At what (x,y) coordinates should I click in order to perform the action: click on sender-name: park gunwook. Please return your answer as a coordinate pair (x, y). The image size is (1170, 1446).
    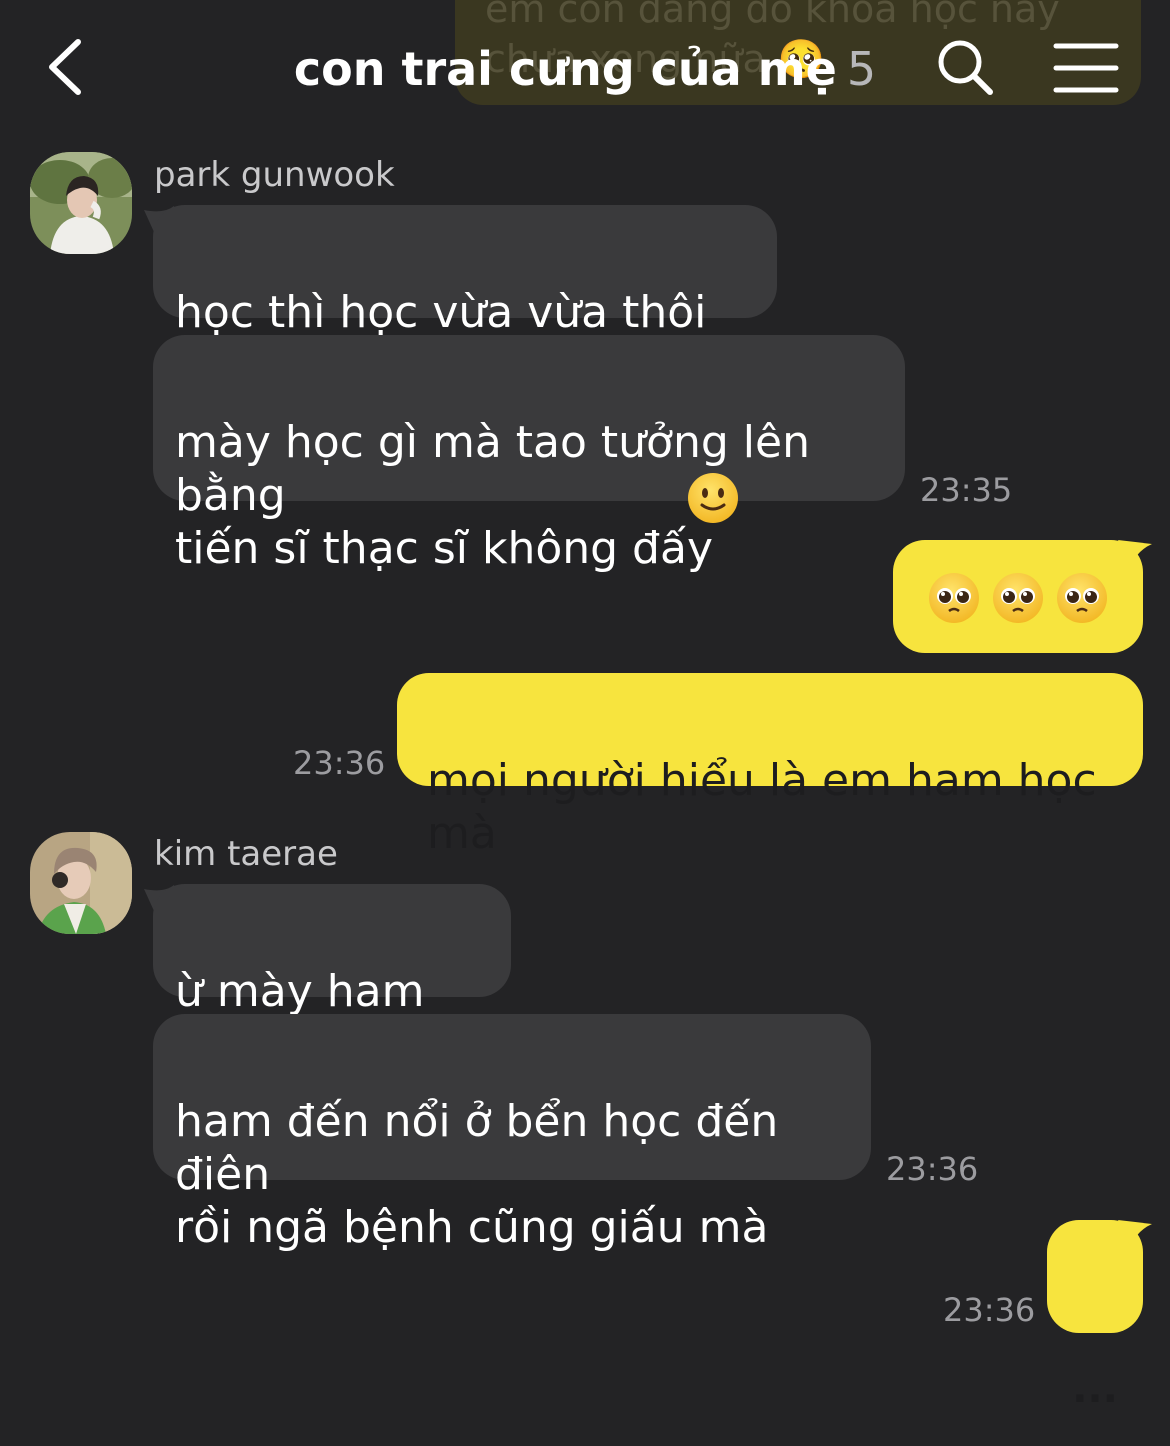
    Looking at the image, I should click on (274, 175).